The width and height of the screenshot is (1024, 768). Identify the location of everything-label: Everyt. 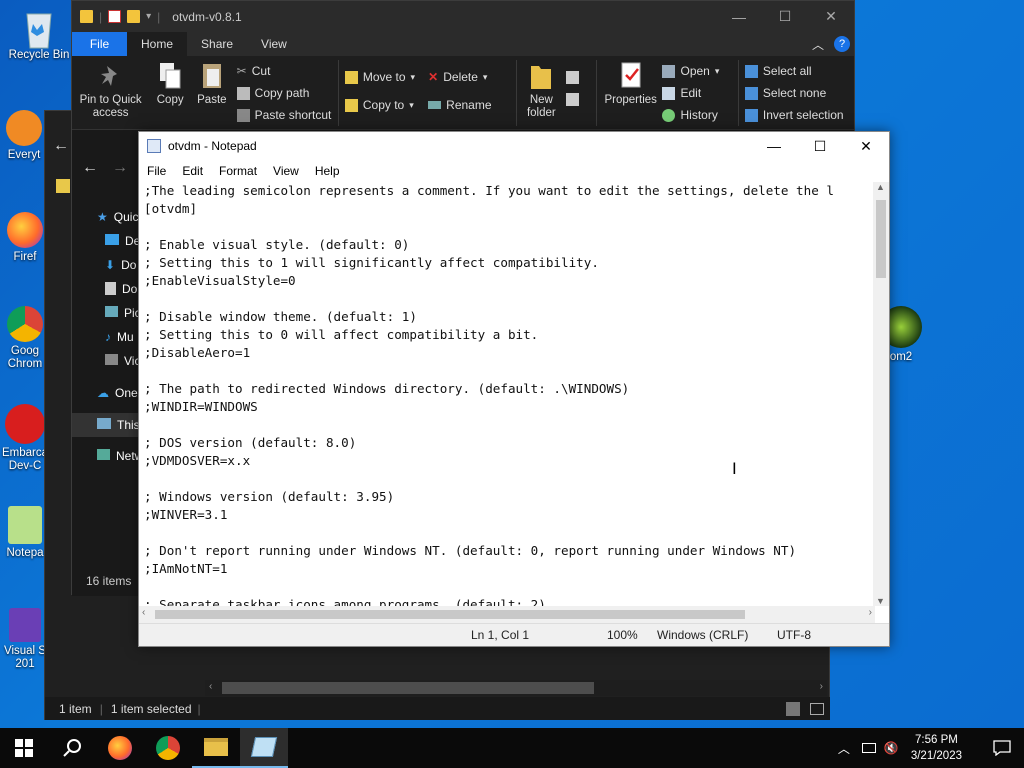
(24, 155).